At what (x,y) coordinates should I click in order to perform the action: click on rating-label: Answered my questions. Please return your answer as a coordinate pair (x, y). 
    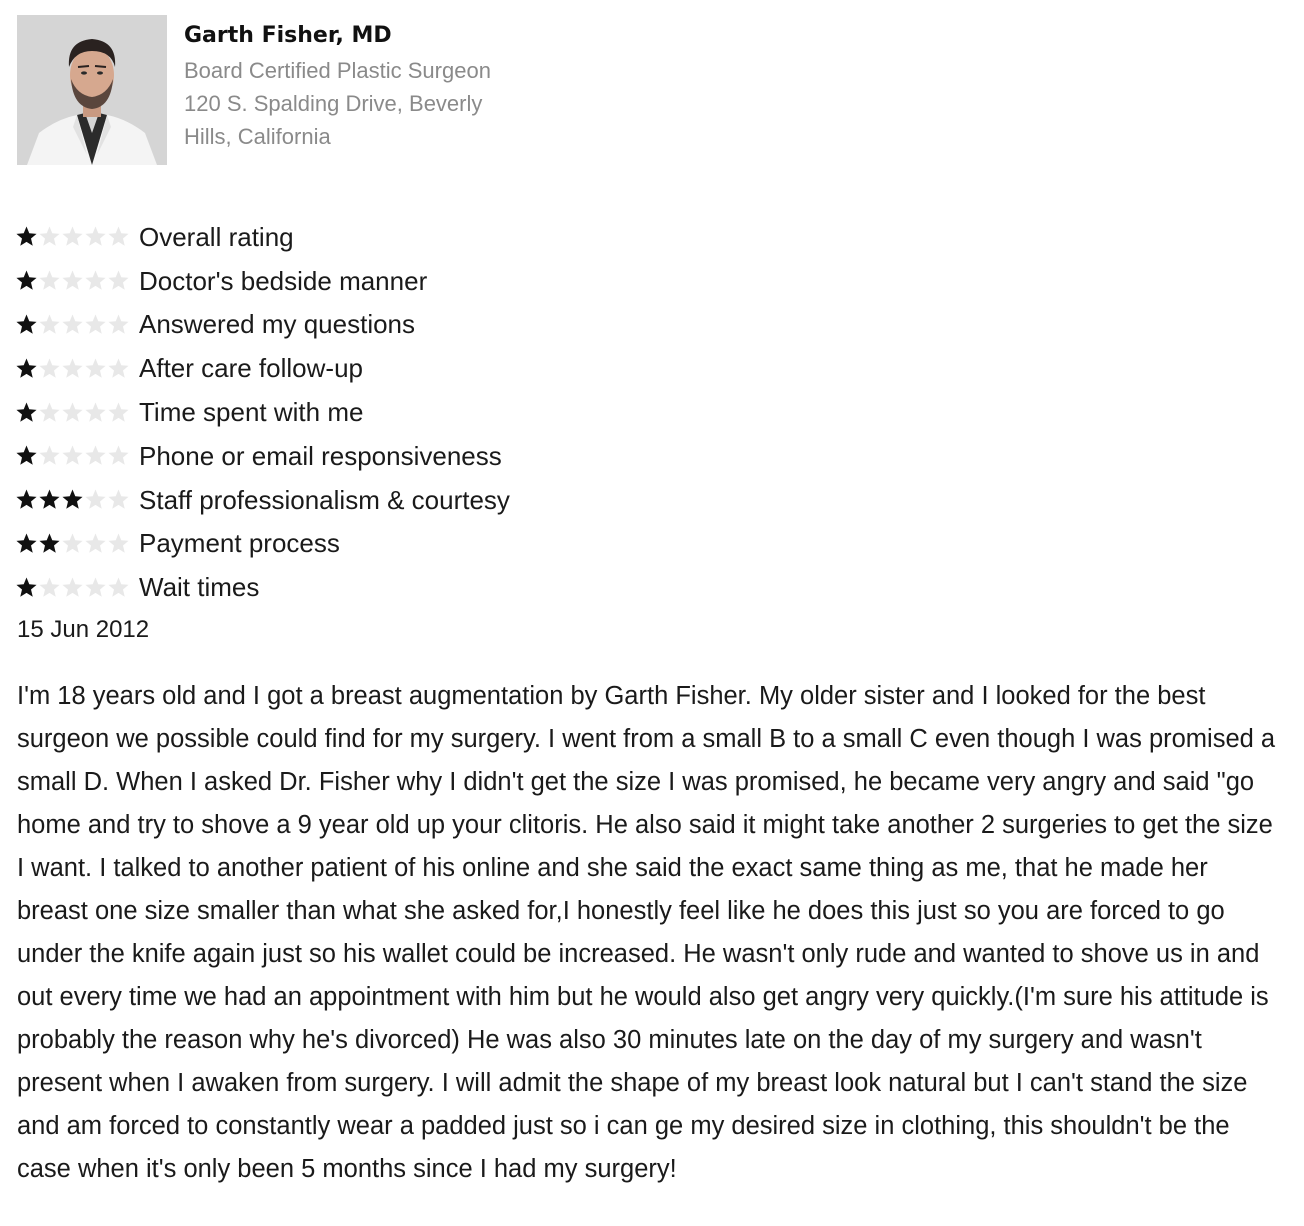
    Looking at the image, I should click on (277, 324).